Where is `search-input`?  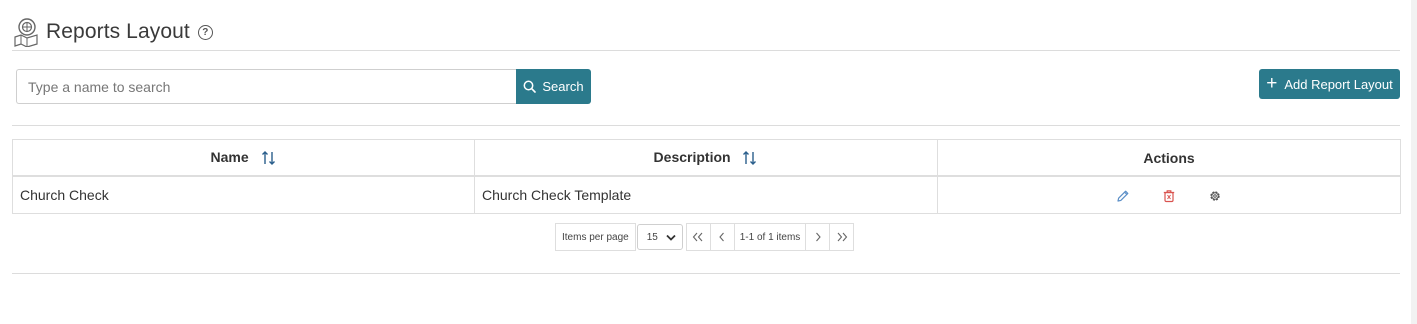 search-input is located at coordinates (266, 86).